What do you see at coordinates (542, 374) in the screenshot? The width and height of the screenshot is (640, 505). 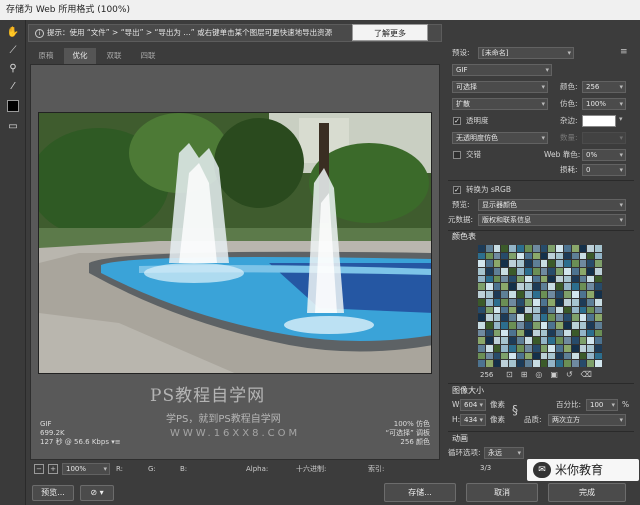 I see `web-shift-icon: ◎` at bounding box center [542, 374].